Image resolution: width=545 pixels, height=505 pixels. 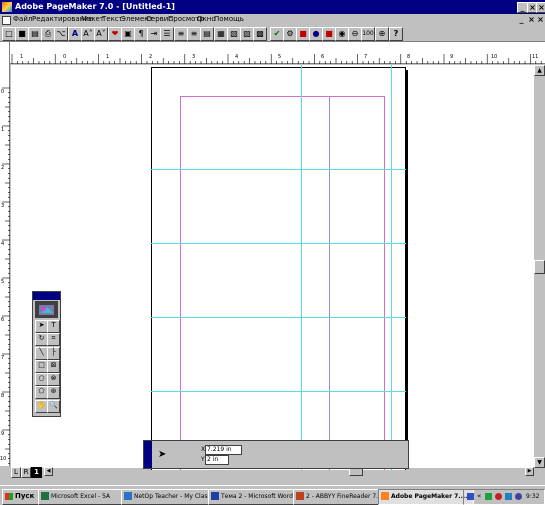 What do you see at coordinates (53, 366) in the screenshot?
I see `rectangle-frame-tool-icon: ⊠` at bounding box center [53, 366].